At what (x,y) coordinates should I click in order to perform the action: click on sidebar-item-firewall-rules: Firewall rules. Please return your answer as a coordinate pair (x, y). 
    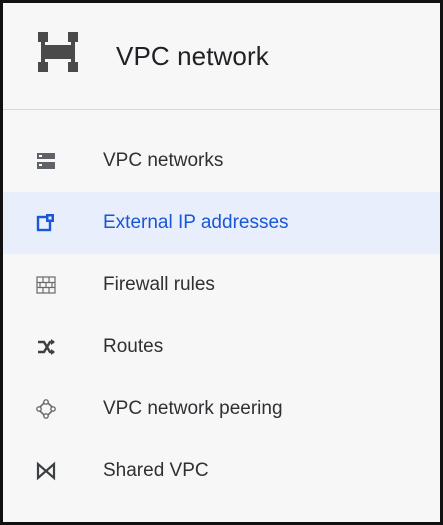
    Looking at the image, I should click on (221, 285).